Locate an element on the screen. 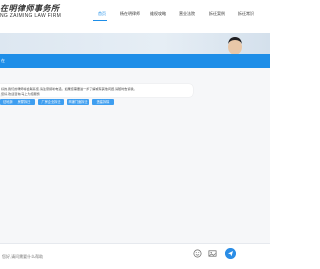 This screenshot has width=320, height=269. image-icon is located at coordinates (212, 253).